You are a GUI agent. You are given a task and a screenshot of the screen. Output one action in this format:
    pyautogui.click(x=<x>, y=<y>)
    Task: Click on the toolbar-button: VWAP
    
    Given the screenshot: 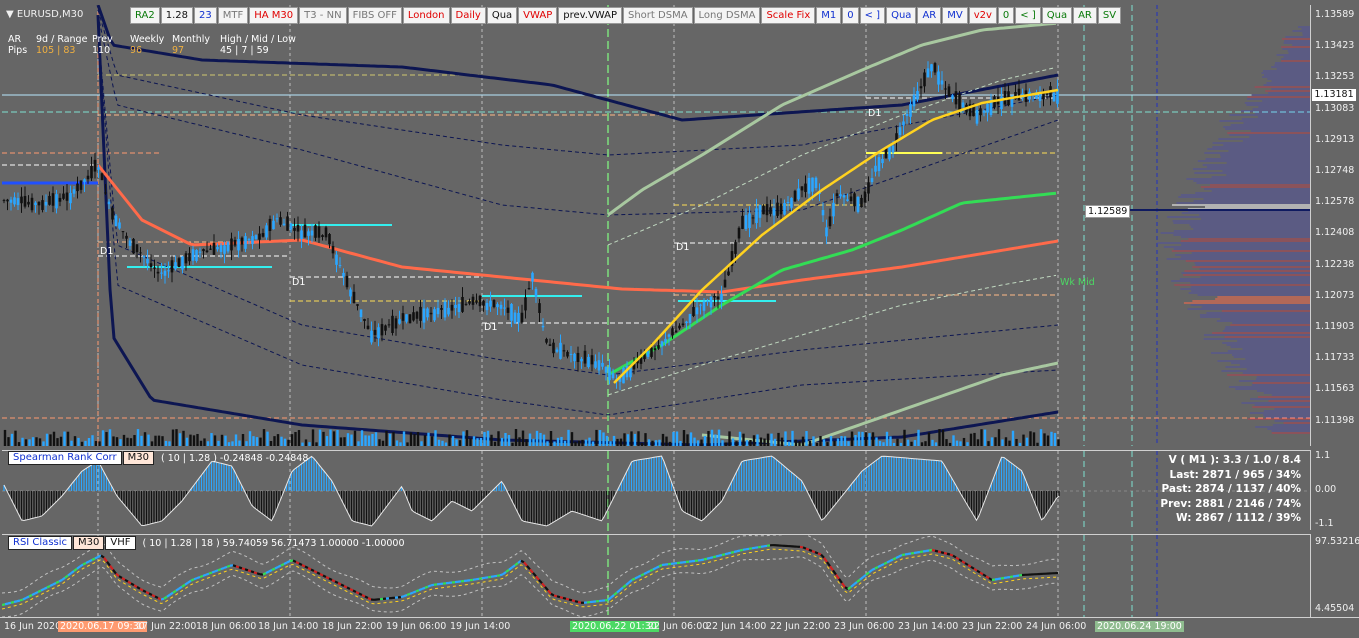 What is the action you would take?
    pyautogui.click(x=537, y=15)
    